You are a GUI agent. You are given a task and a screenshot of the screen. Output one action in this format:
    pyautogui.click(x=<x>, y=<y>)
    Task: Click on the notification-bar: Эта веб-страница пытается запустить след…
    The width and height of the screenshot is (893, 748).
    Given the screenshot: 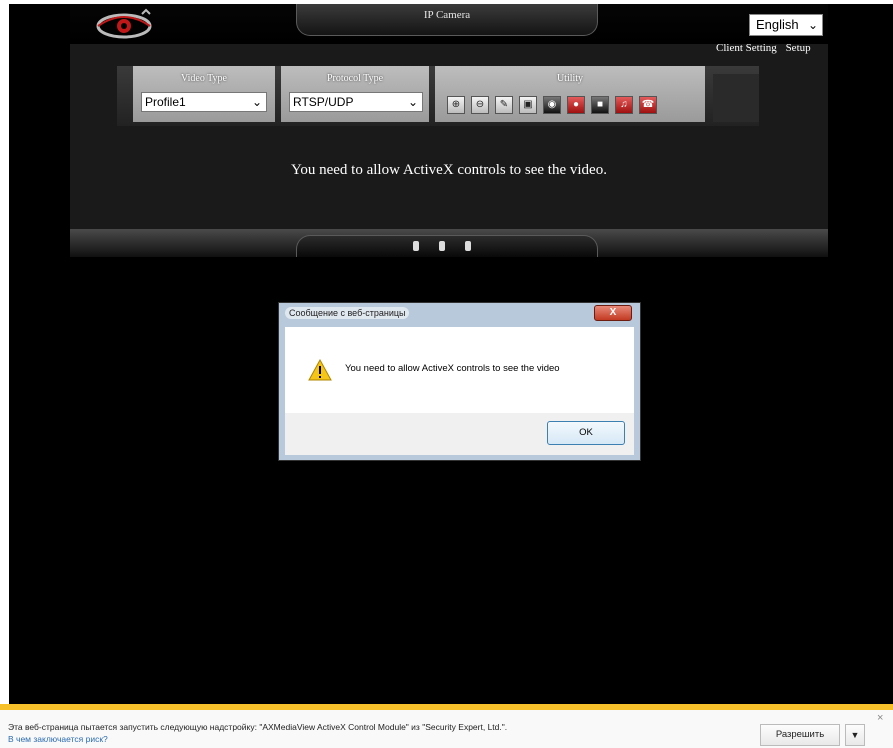 What is the action you would take?
    pyautogui.click(x=446, y=726)
    